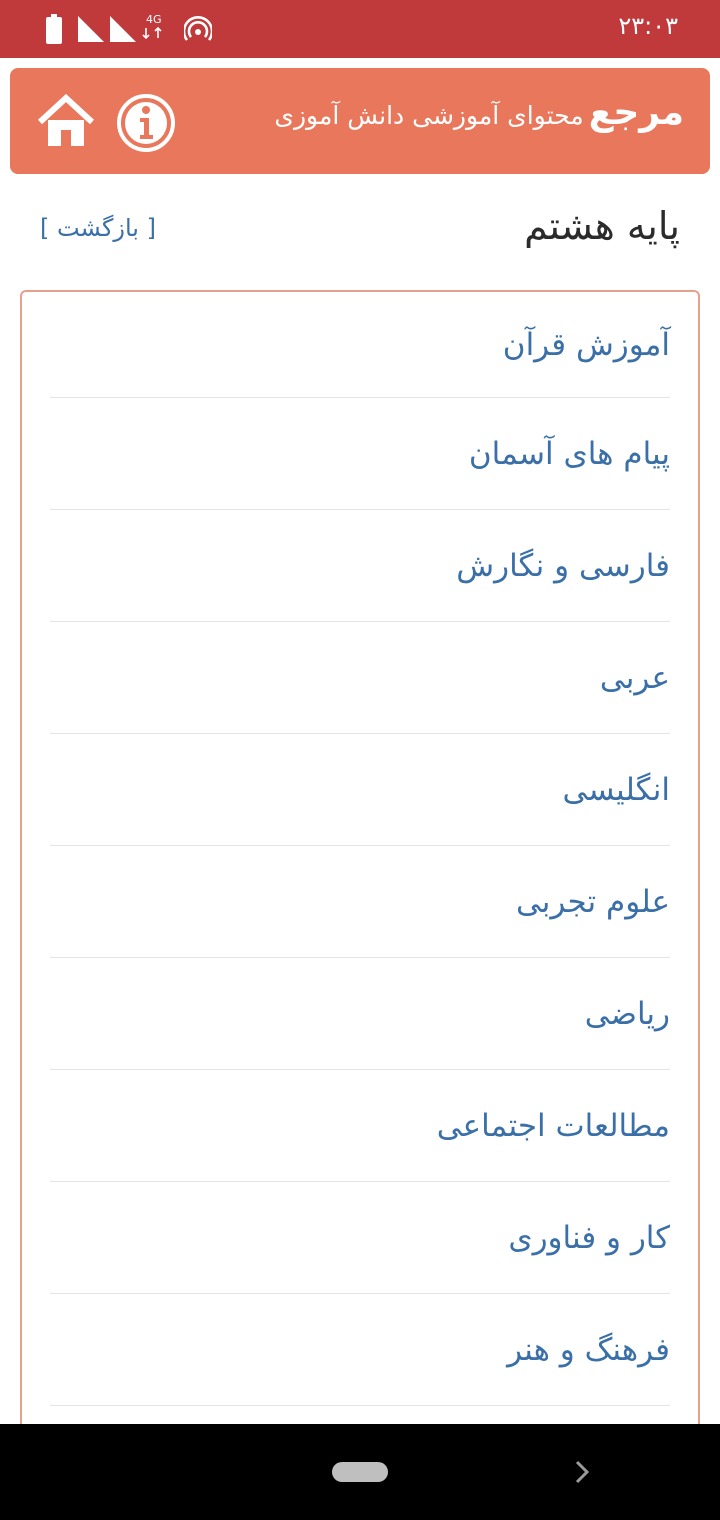  What do you see at coordinates (360, 1350) in the screenshot?
I see `subject-item-culture-art: فرهنگ و هنر` at bounding box center [360, 1350].